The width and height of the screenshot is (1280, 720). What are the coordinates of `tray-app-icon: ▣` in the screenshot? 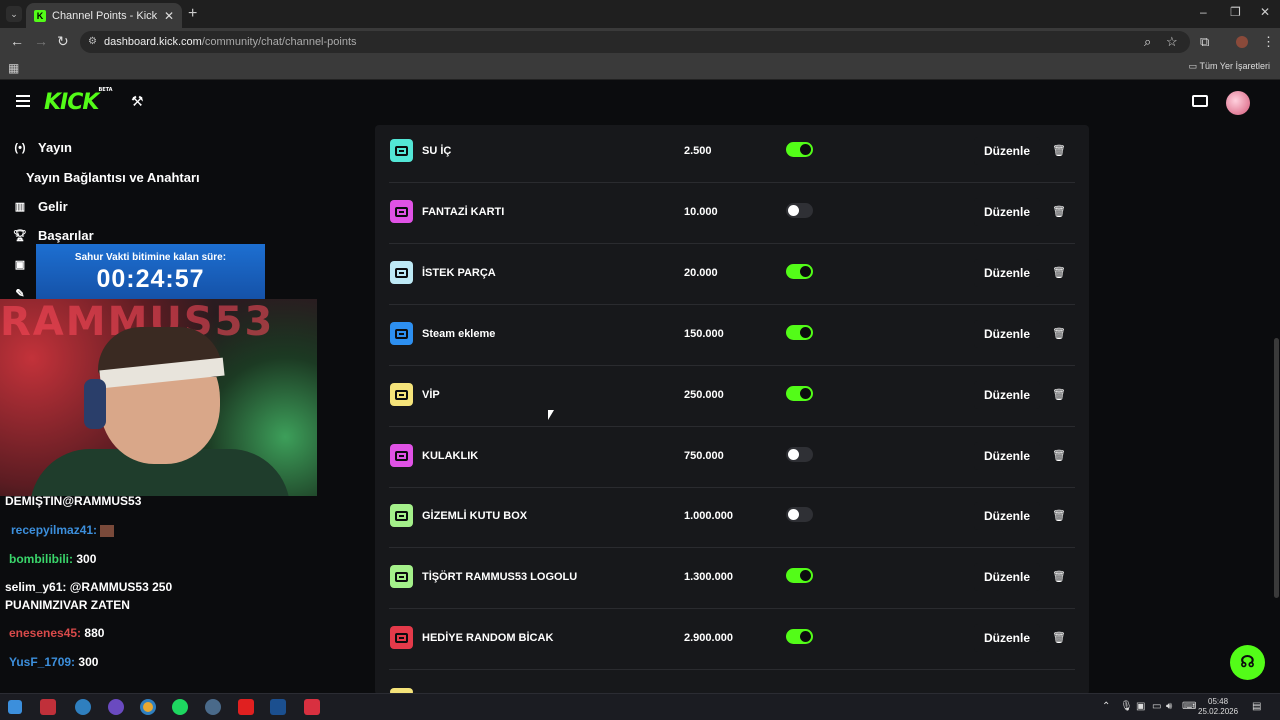 It's located at (1140, 706).